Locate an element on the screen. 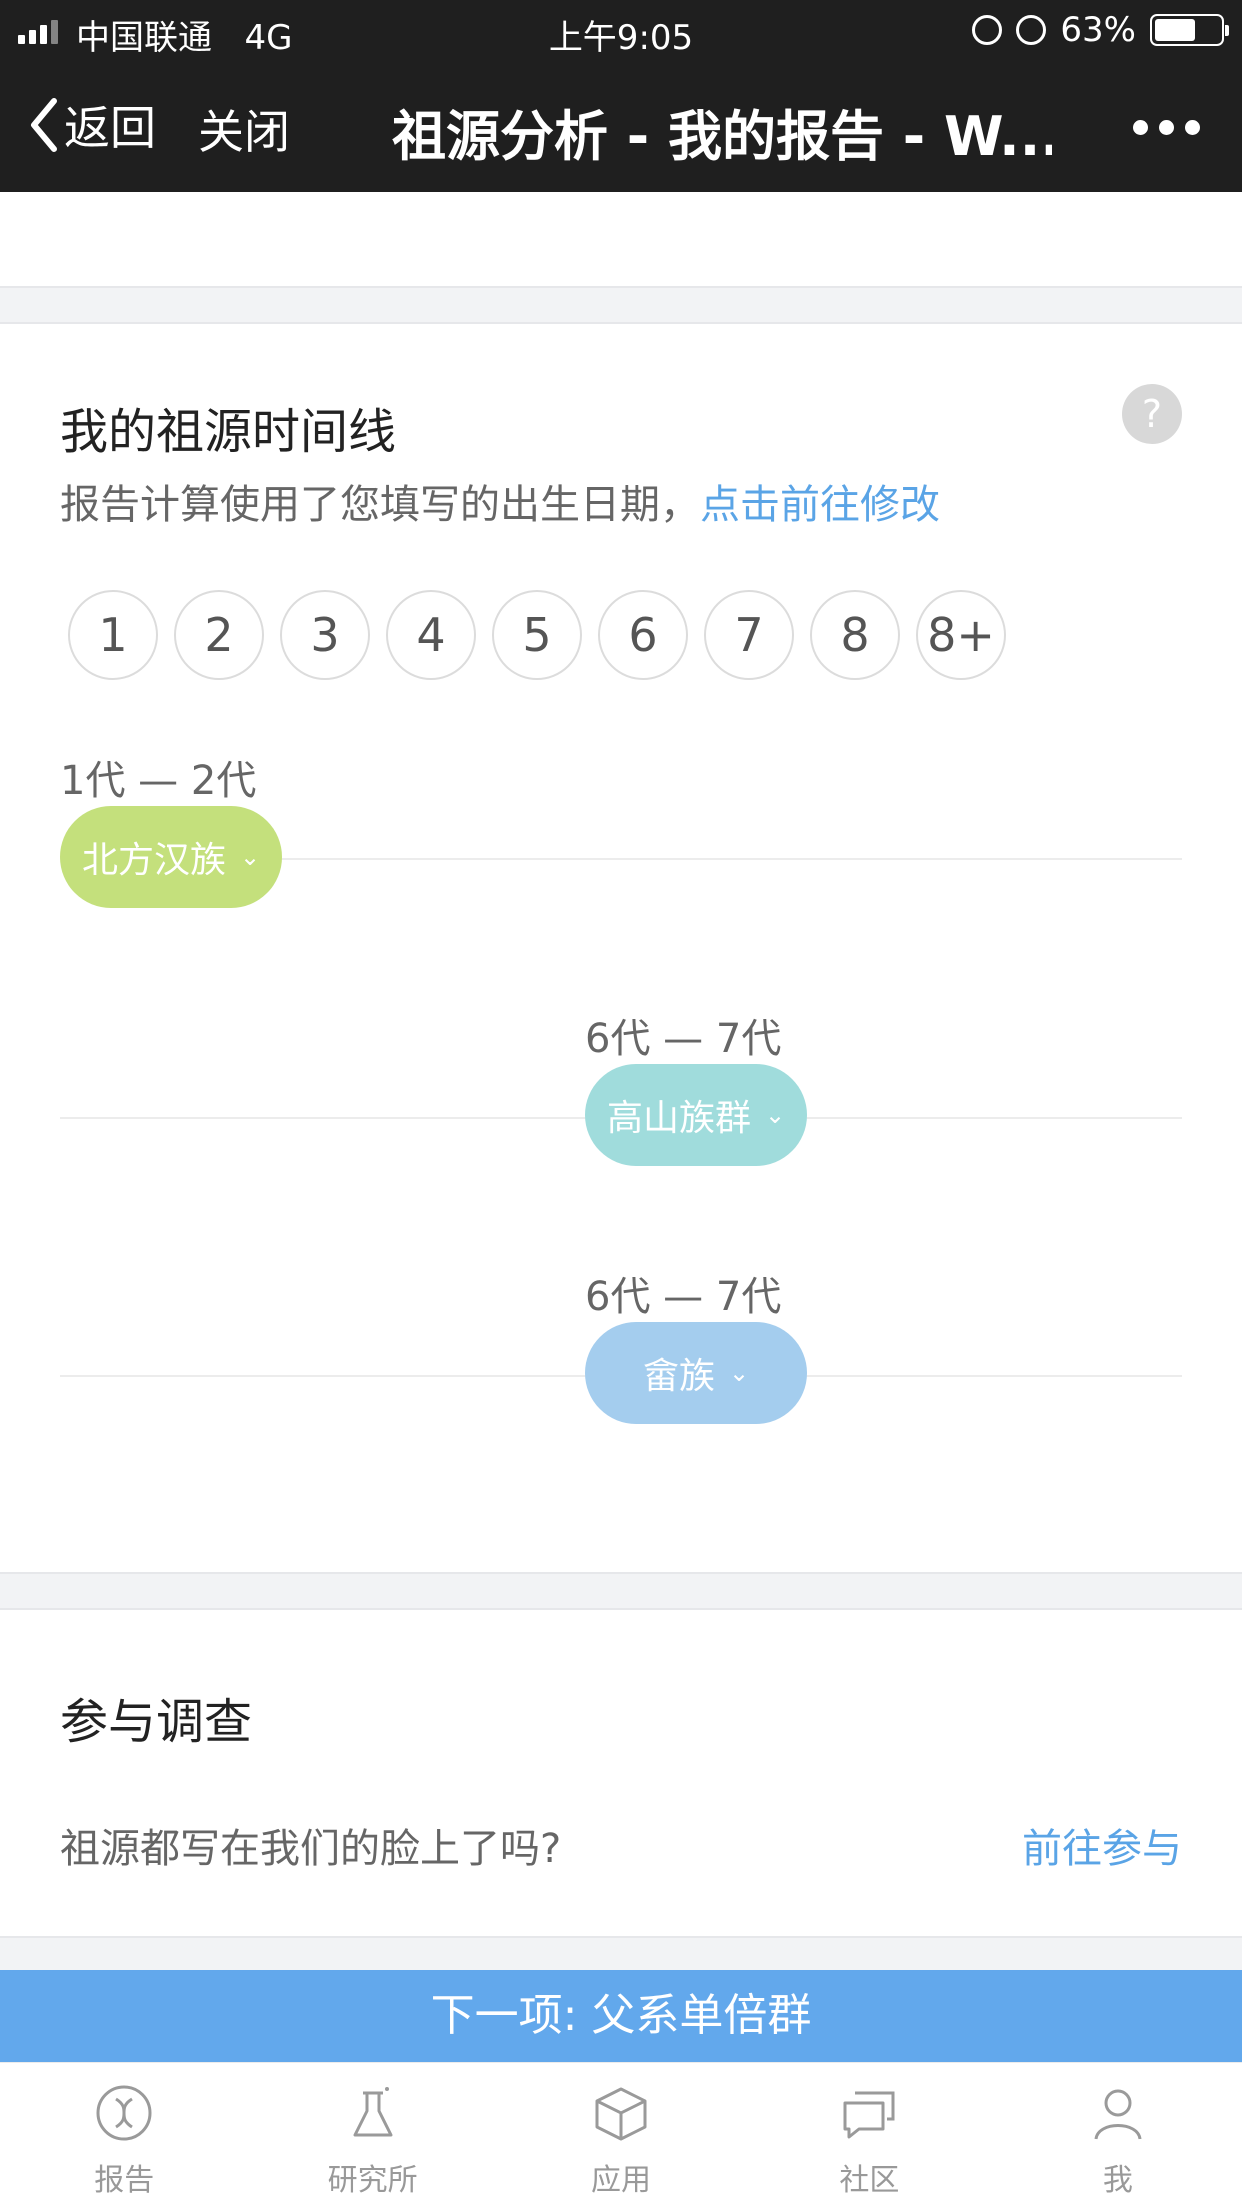 The width and height of the screenshot is (1242, 2208). tab-apps: 应用 is located at coordinates (621, 2135).